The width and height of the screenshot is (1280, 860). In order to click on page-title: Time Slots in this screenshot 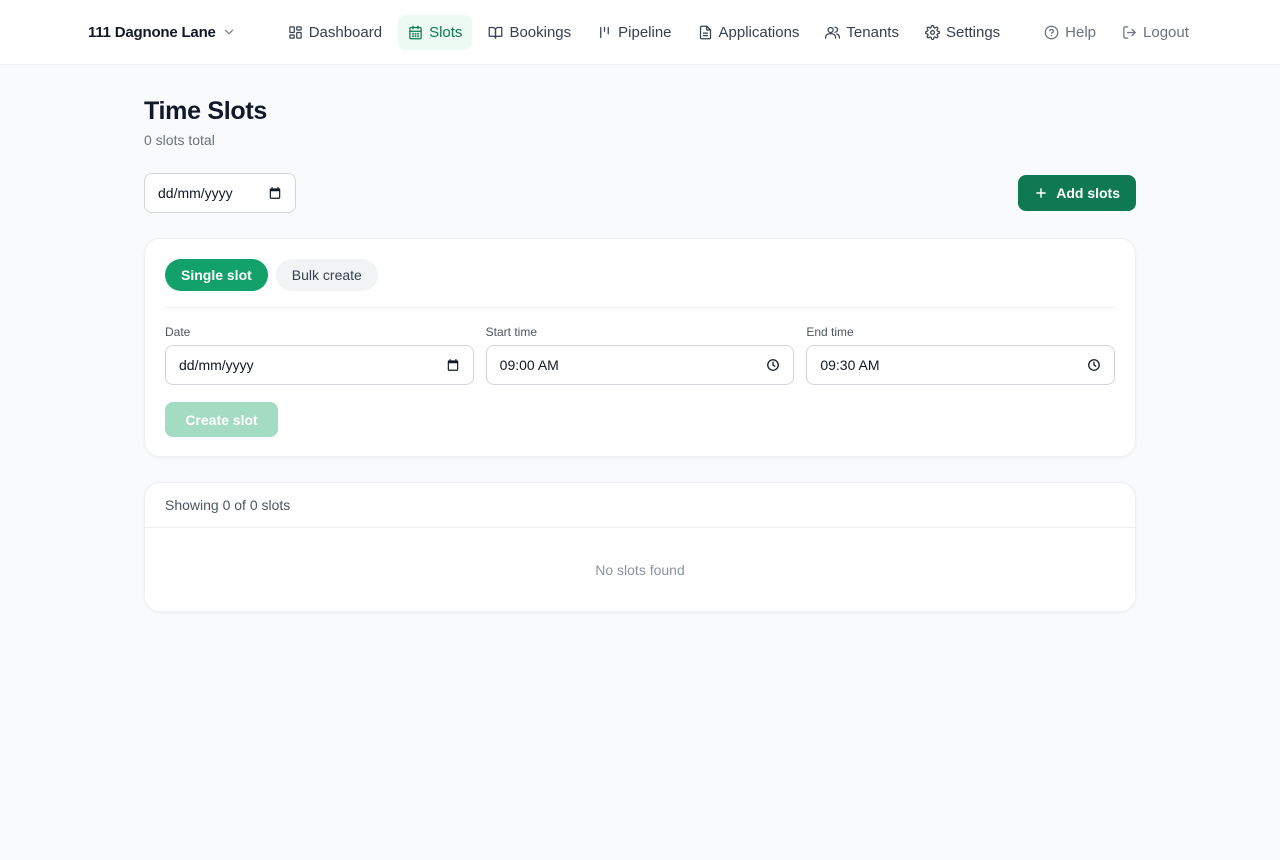, I will do `click(205, 111)`.